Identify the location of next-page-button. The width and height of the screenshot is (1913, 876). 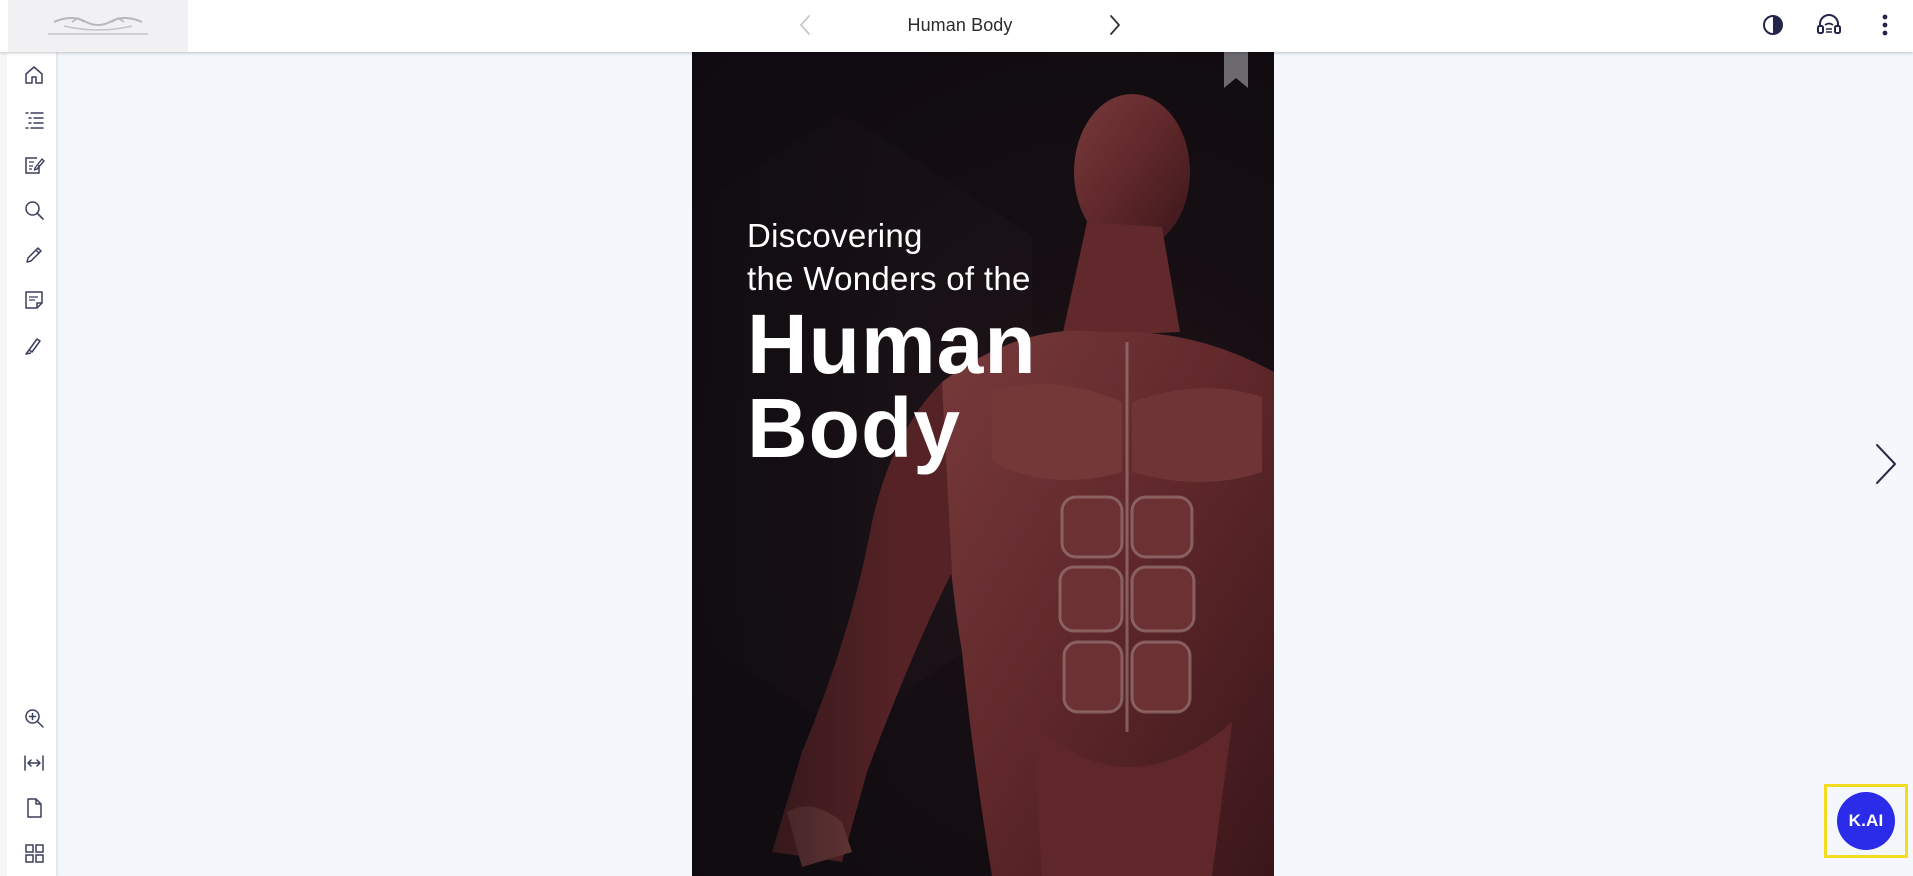
(1886, 464).